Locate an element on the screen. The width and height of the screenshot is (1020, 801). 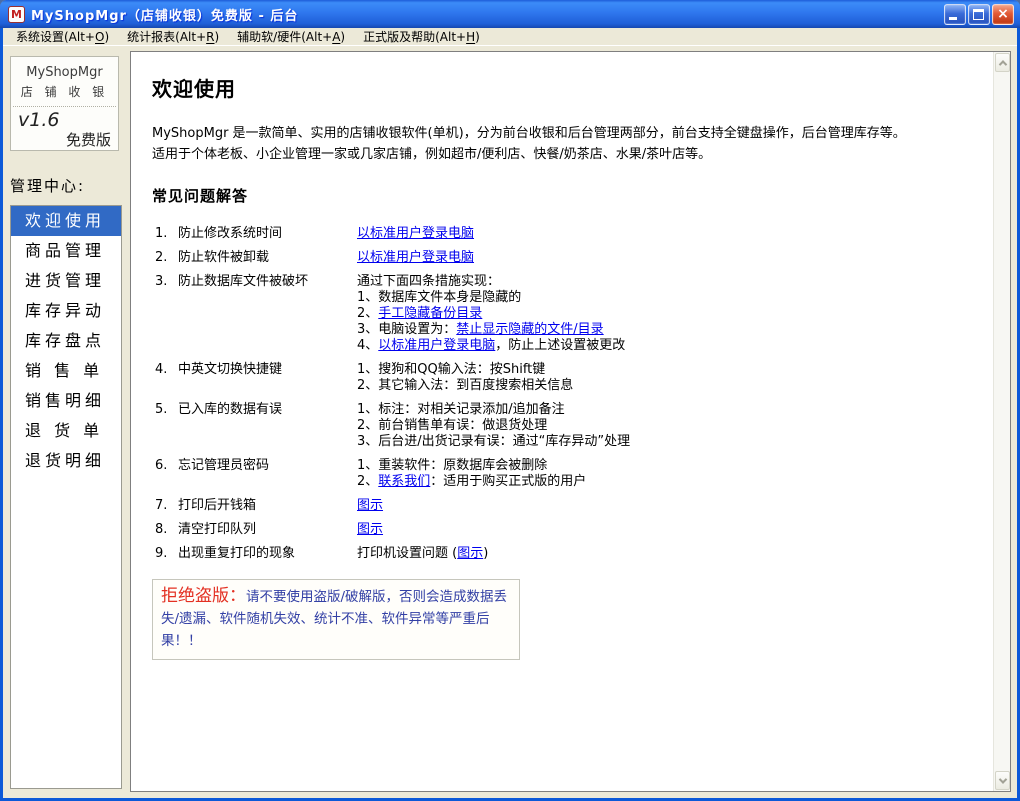
faq-question: 忘记管理员密码 is located at coordinates (224, 465).